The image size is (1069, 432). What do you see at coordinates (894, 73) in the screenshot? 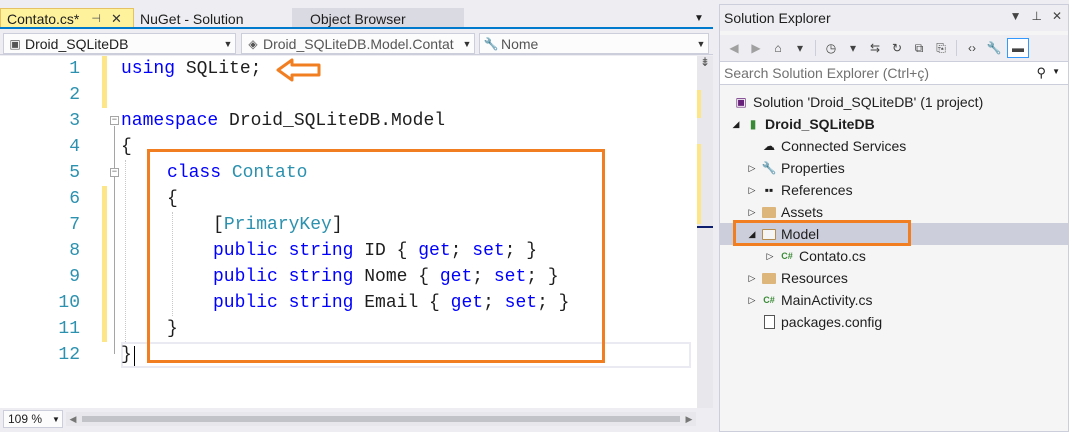
I see `solution-explorer-search-input: Search Solution Explorer (Ctrl+ç) ⚲ ▼` at bounding box center [894, 73].